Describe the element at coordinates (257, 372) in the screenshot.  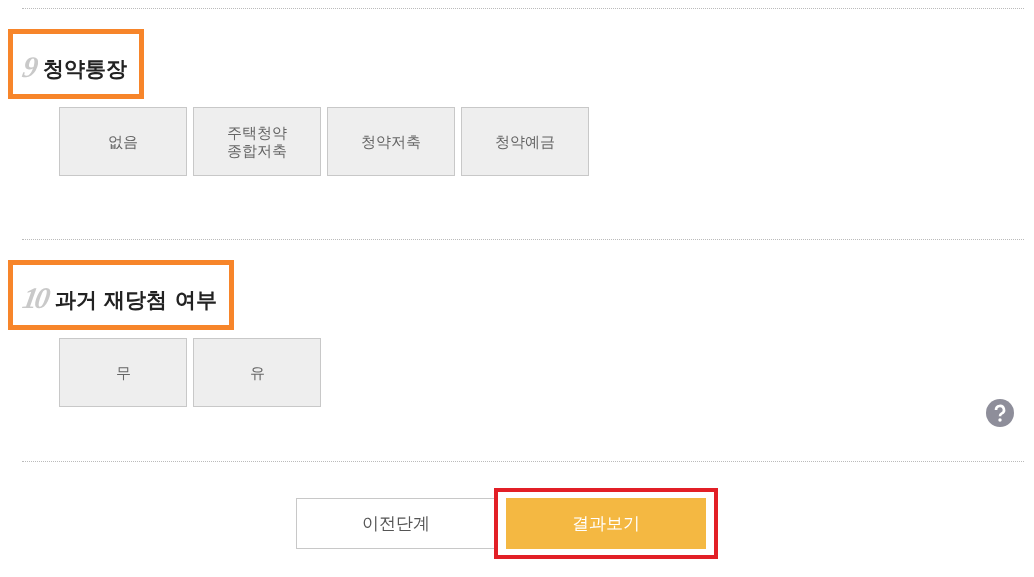
I see `option-button: 유` at that location.